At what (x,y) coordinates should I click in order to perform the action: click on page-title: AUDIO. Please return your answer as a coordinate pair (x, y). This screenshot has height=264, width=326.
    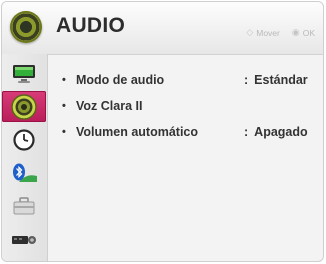
    Looking at the image, I should click on (91, 25).